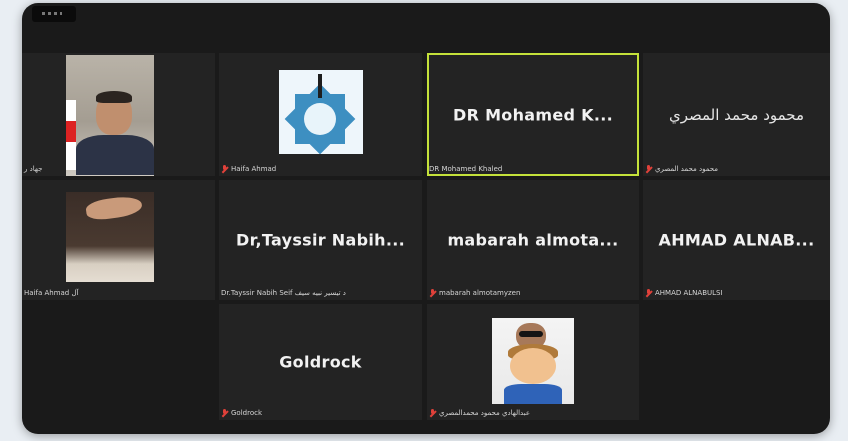 This screenshot has height=441, width=848. What do you see at coordinates (51, 293) in the screenshot?
I see `participant-name-label: Haifa Ahmad آل` at bounding box center [51, 293].